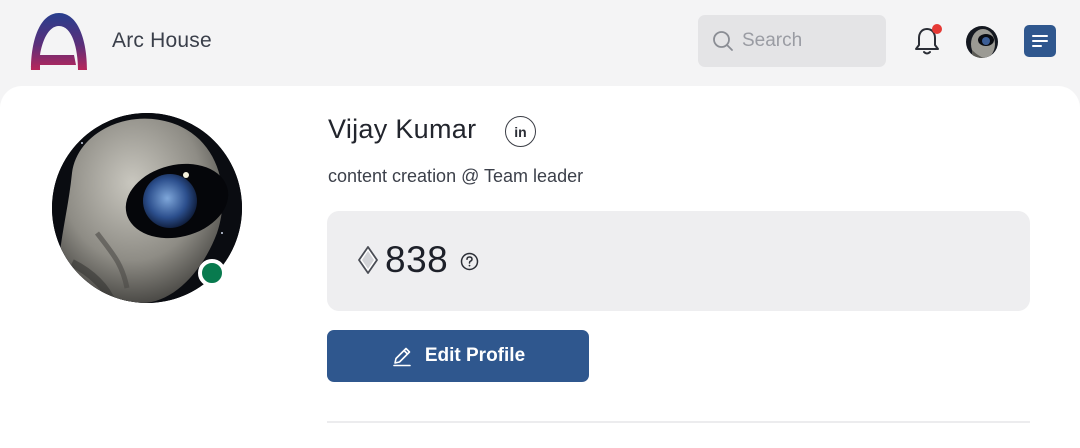 This screenshot has width=1080, height=448. Describe the element at coordinates (469, 261) in the screenshot. I see `help-icon` at that location.